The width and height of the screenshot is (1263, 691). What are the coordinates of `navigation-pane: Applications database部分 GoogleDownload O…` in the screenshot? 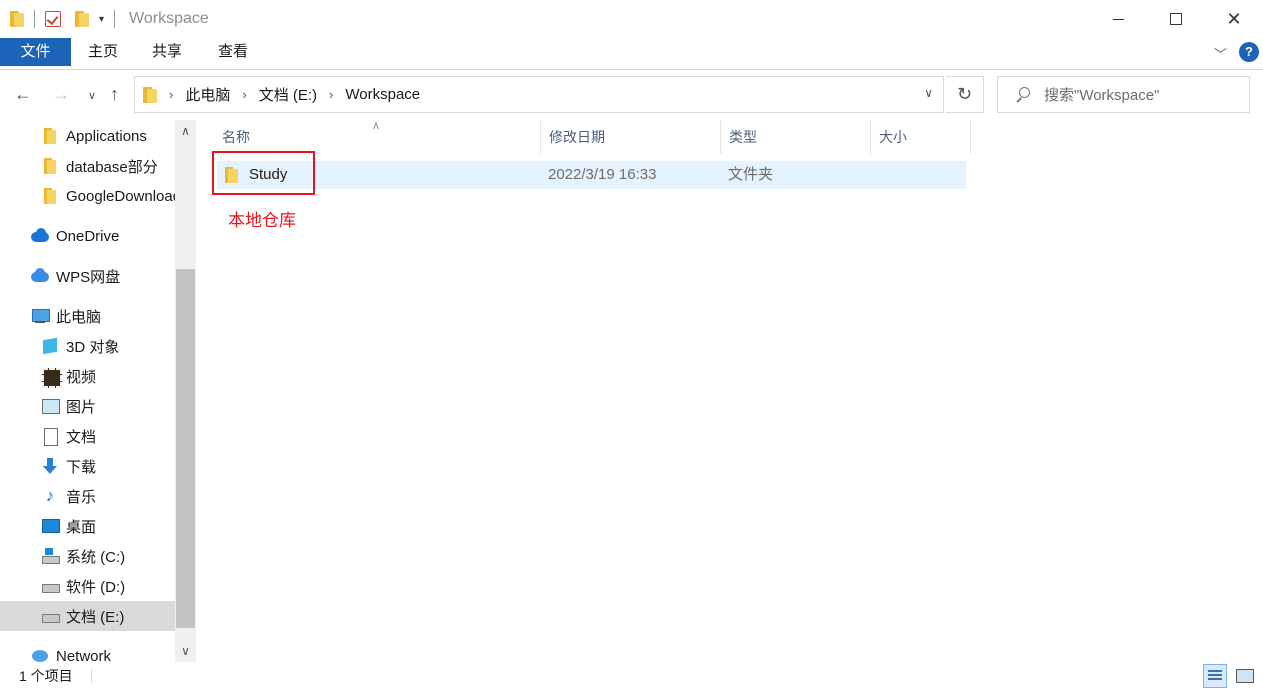 It's located at (98, 392).